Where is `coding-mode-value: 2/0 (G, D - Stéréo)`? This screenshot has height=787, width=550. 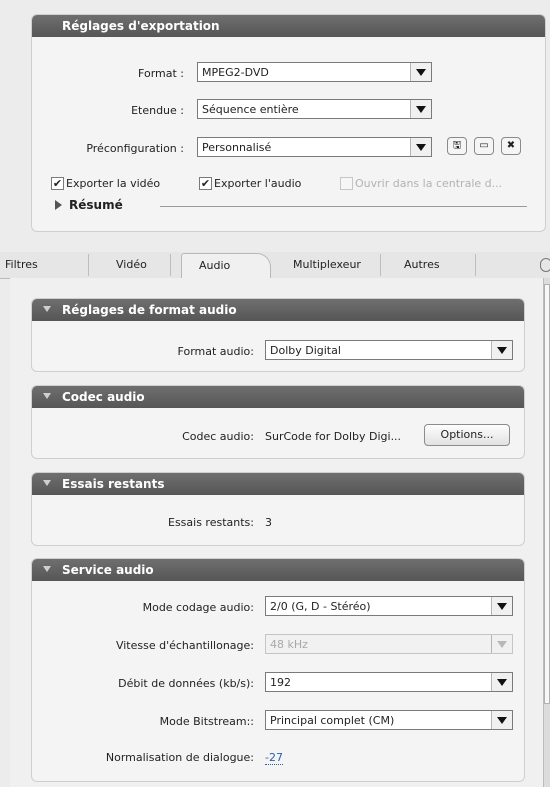 coding-mode-value: 2/0 (G, D - Stéréo) is located at coordinates (320, 606).